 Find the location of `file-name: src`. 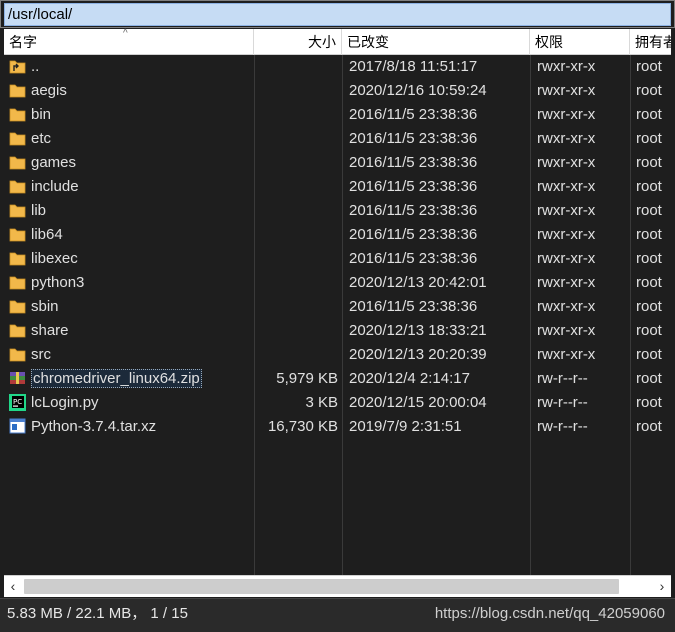

file-name: src is located at coordinates (41, 355).